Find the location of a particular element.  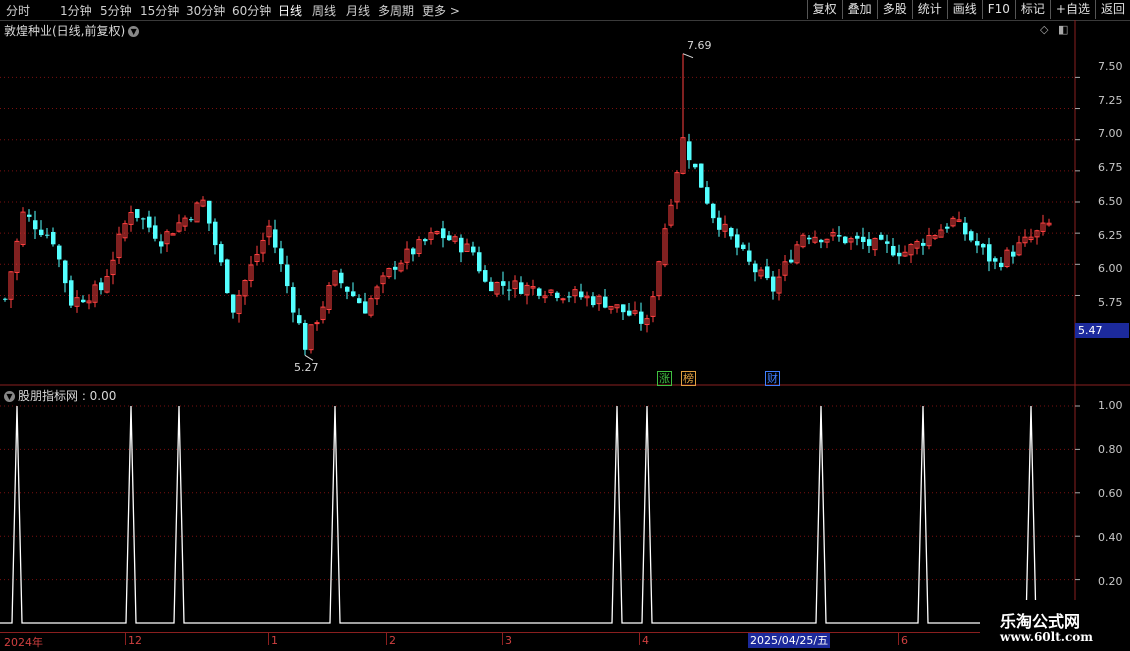

indicator-tick: 0.20 is located at coordinates (1110, 581).